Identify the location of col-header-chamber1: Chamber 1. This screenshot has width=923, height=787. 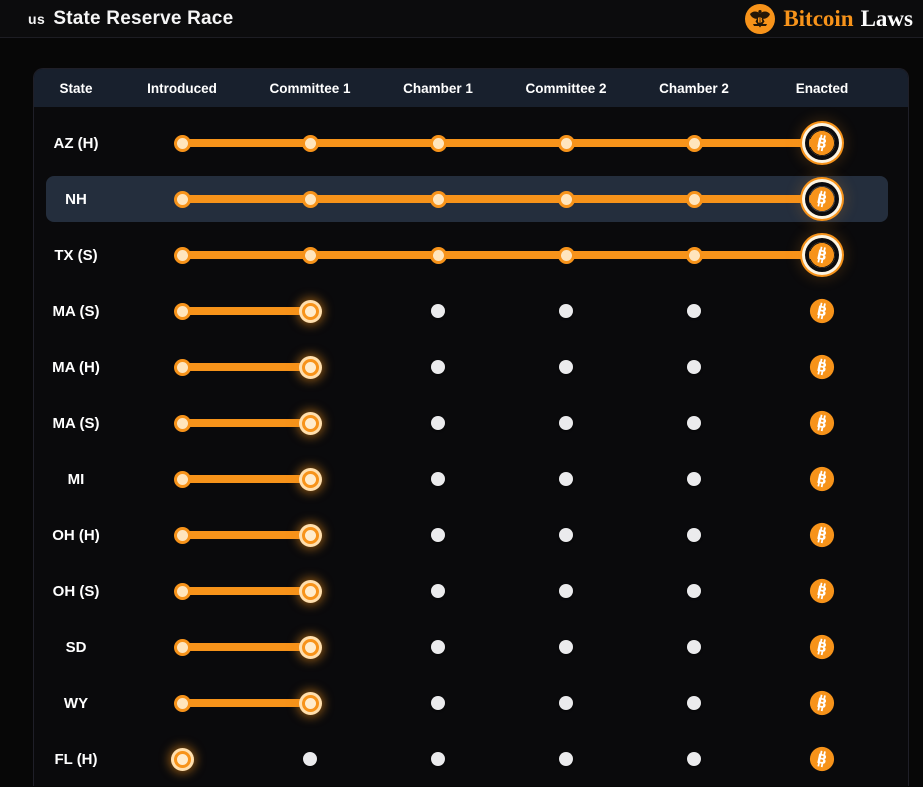
(438, 88).